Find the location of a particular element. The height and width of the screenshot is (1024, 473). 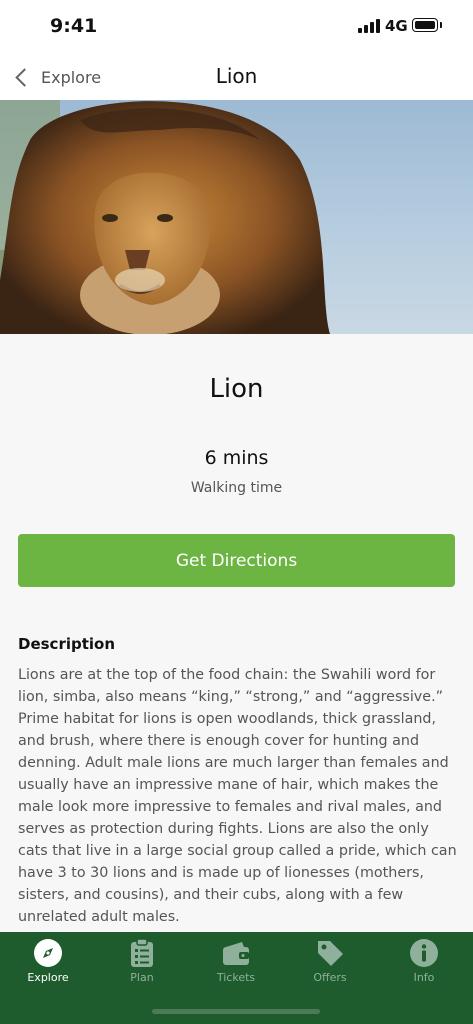

tab-label: Explore is located at coordinates (48, 977).